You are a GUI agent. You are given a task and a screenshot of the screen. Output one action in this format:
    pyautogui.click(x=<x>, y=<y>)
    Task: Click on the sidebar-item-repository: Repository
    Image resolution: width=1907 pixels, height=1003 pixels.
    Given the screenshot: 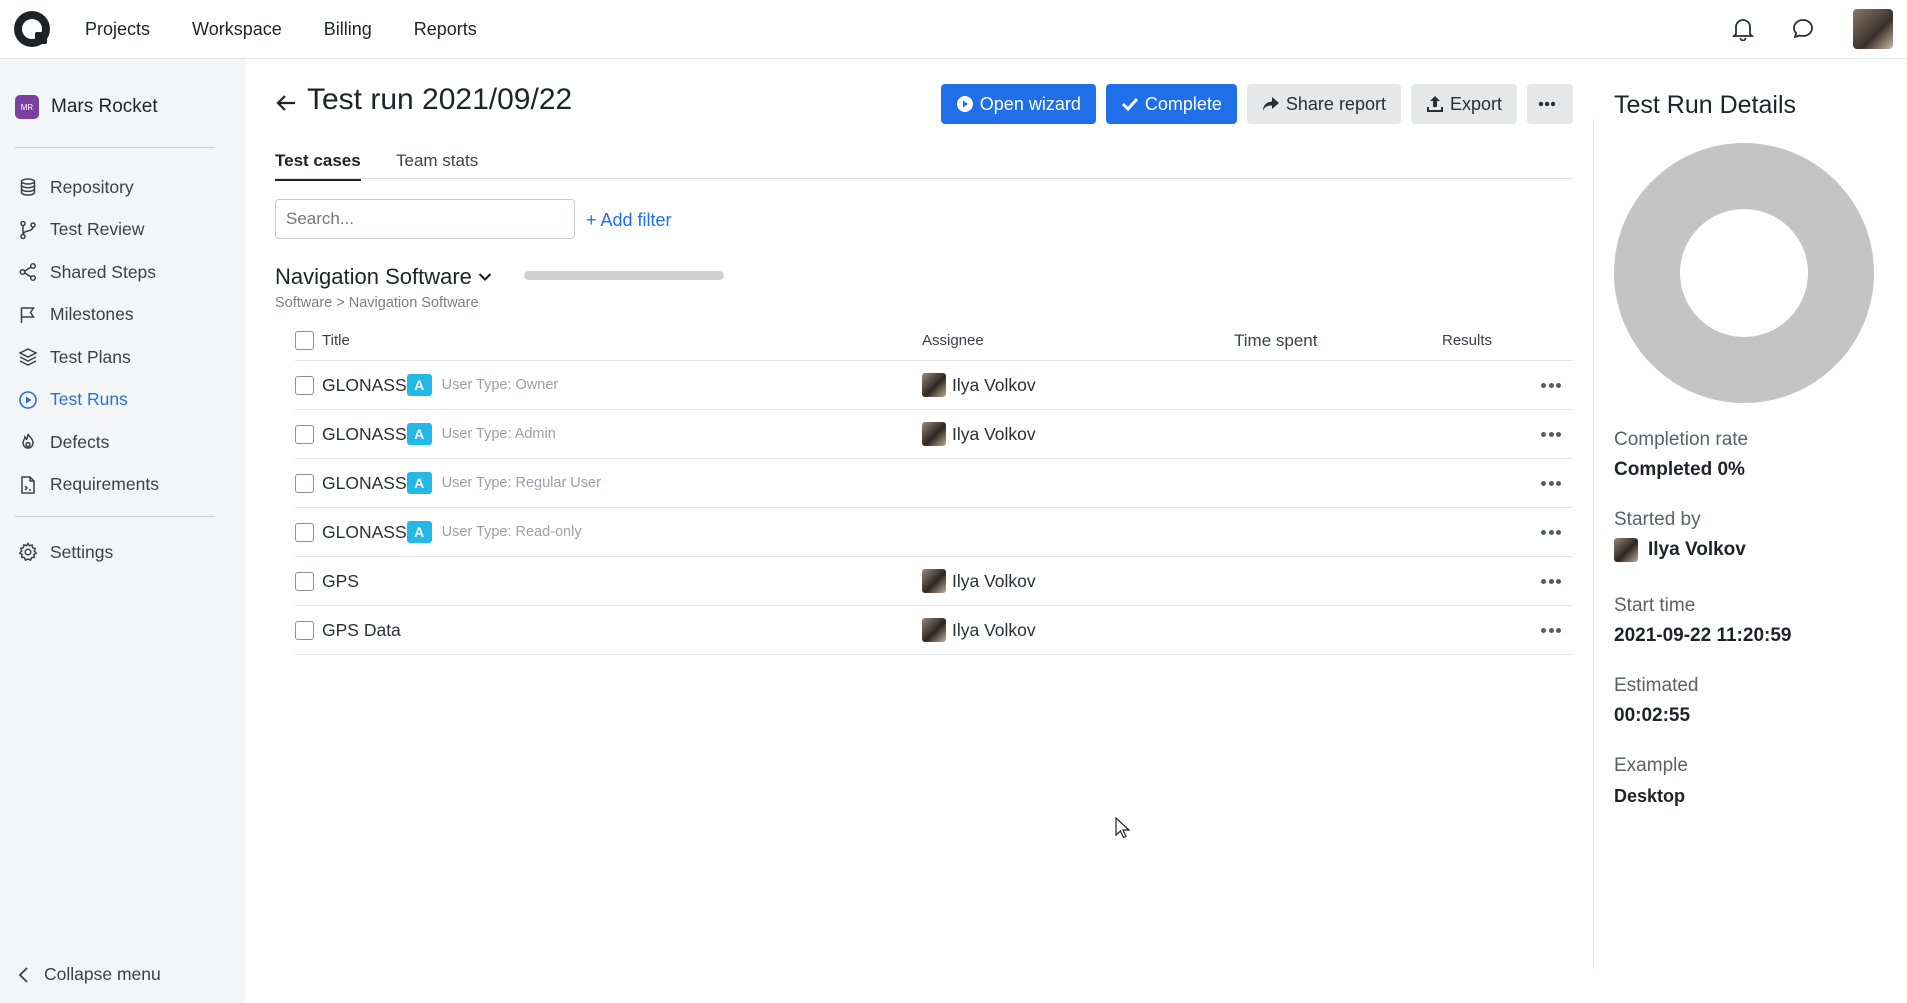 What is the action you would take?
    pyautogui.click(x=122, y=187)
    